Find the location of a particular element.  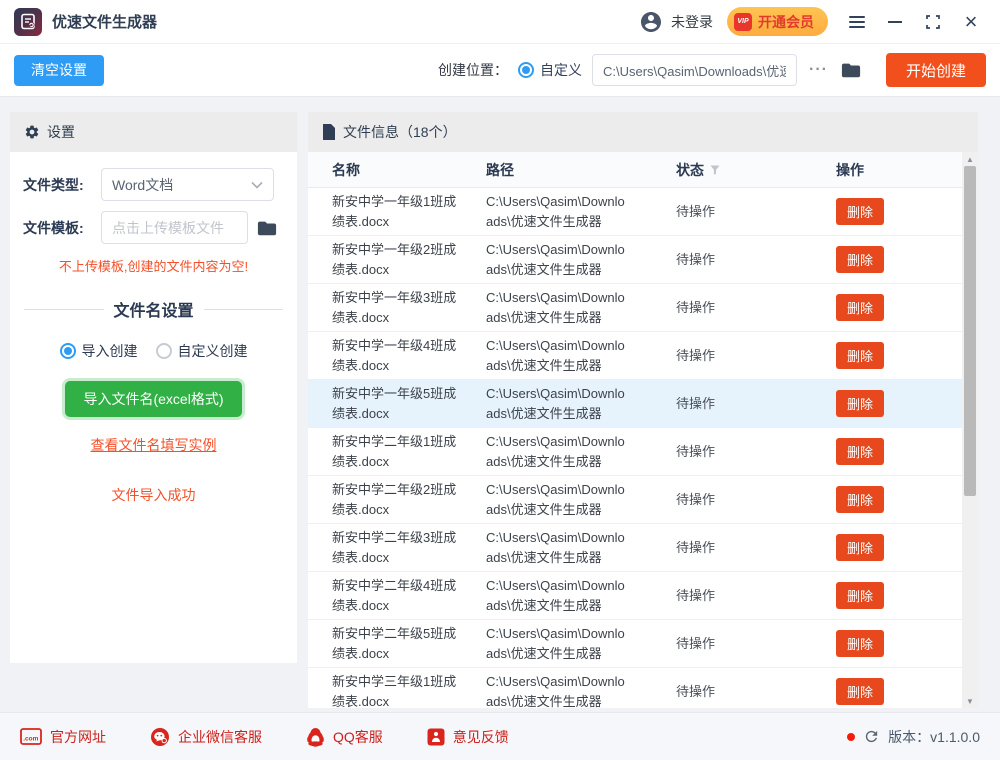

maximize-button is located at coordinates (933, 22).